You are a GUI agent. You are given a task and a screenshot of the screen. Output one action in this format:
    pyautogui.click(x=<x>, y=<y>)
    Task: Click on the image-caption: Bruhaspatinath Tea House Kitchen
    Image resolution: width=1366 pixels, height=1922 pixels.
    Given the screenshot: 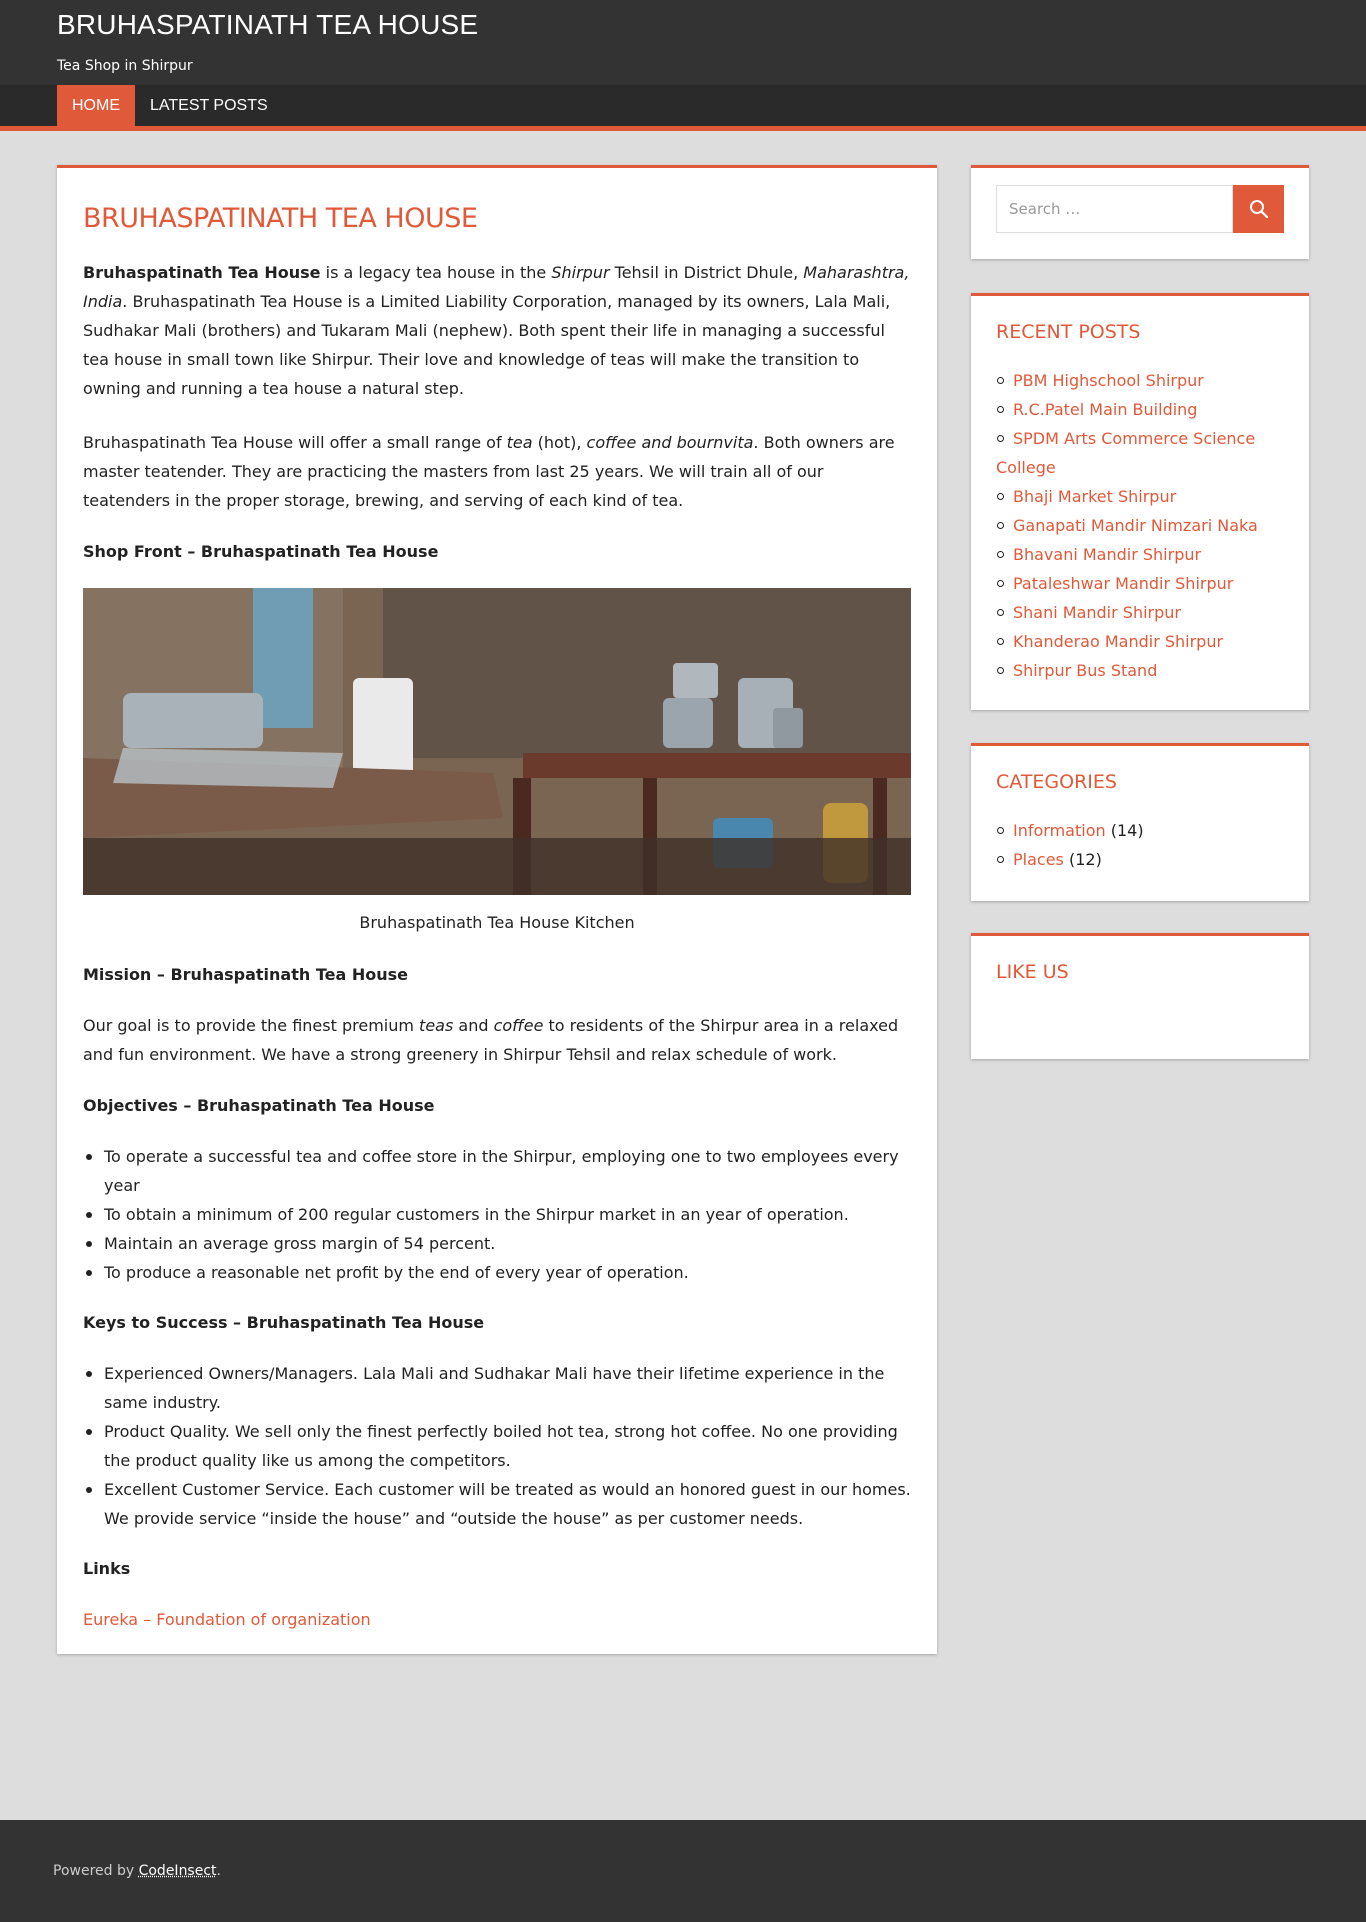 What is the action you would take?
    pyautogui.click(x=497, y=922)
    